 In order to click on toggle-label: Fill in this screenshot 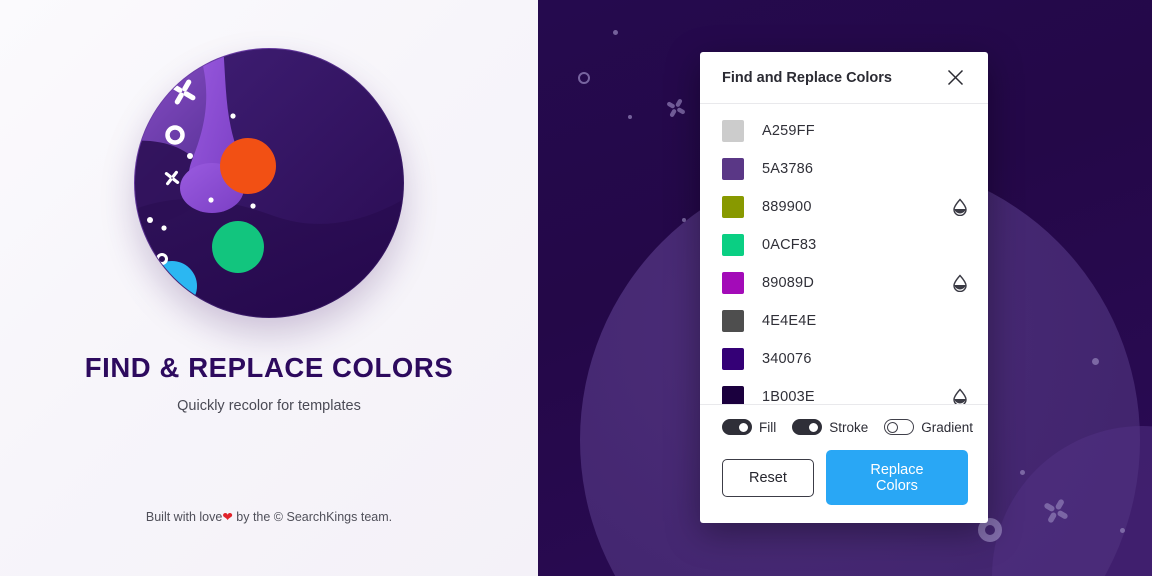, I will do `click(768, 427)`.